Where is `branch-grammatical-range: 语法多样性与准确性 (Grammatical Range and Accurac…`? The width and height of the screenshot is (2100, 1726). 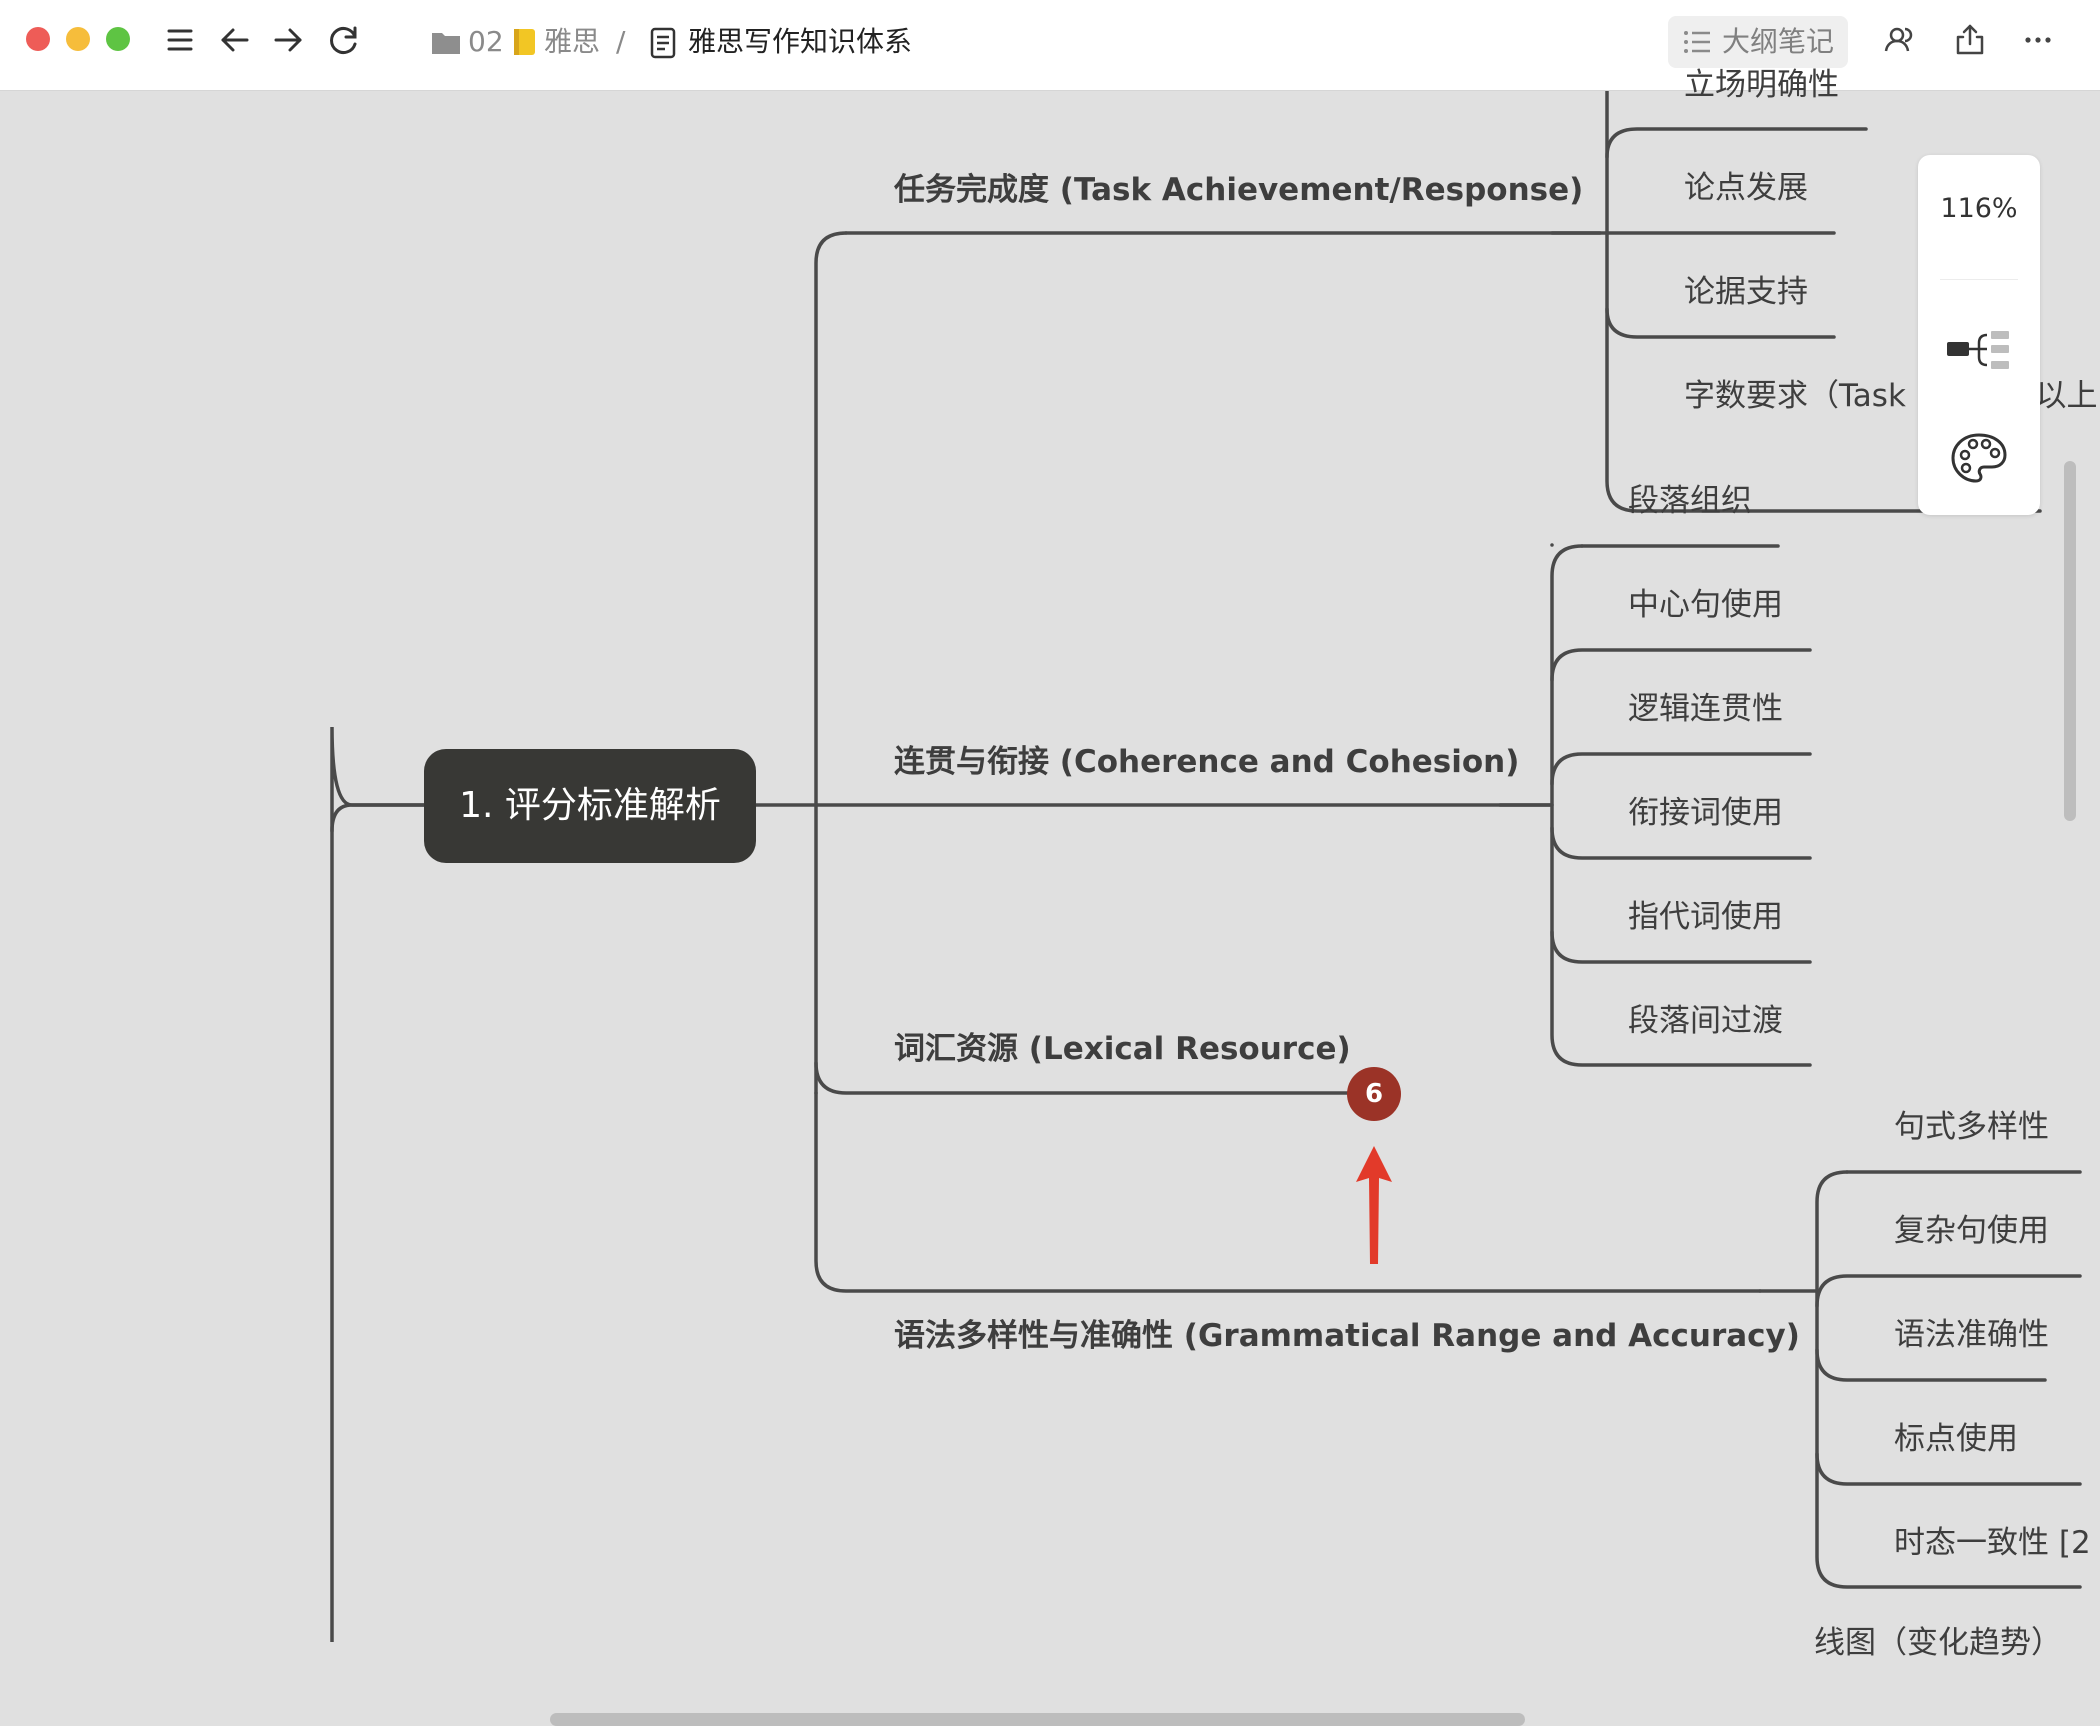
branch-grammatical-range: 语法多样性与准确性 (Grammatical Range and Accurac… is located at coordinates (1347, 1336).